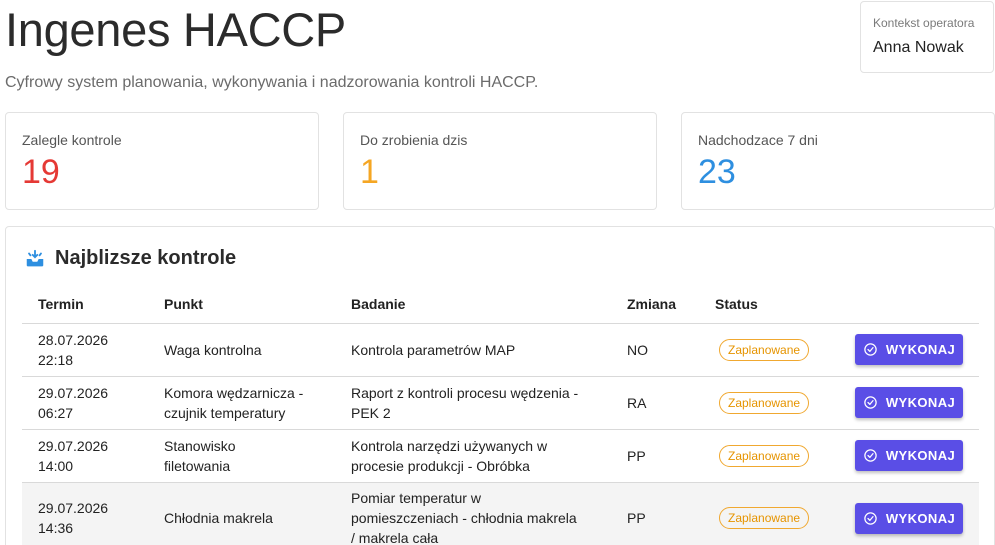 Image resolution: width=995 pixels, height=545 pixels. What do you see at coordinates (41, 172) in the screenshot?
I see `stat-value: 19` at bounding box center [41, 172].